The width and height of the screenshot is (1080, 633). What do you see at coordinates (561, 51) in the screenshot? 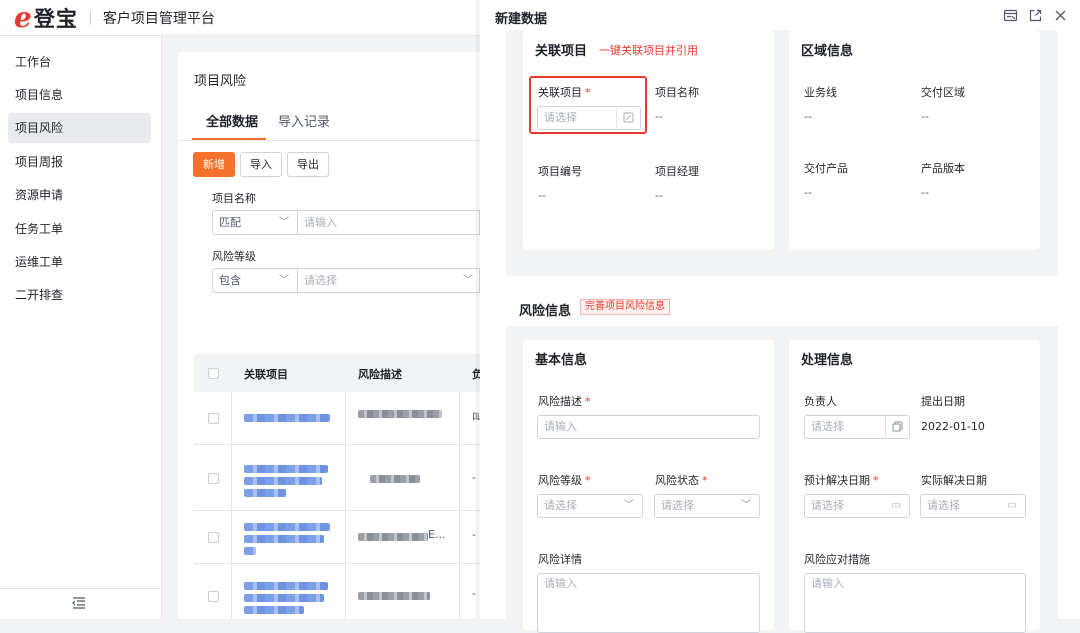
I see `project-card-title: 关联项目` at bounding box center [561, 51].